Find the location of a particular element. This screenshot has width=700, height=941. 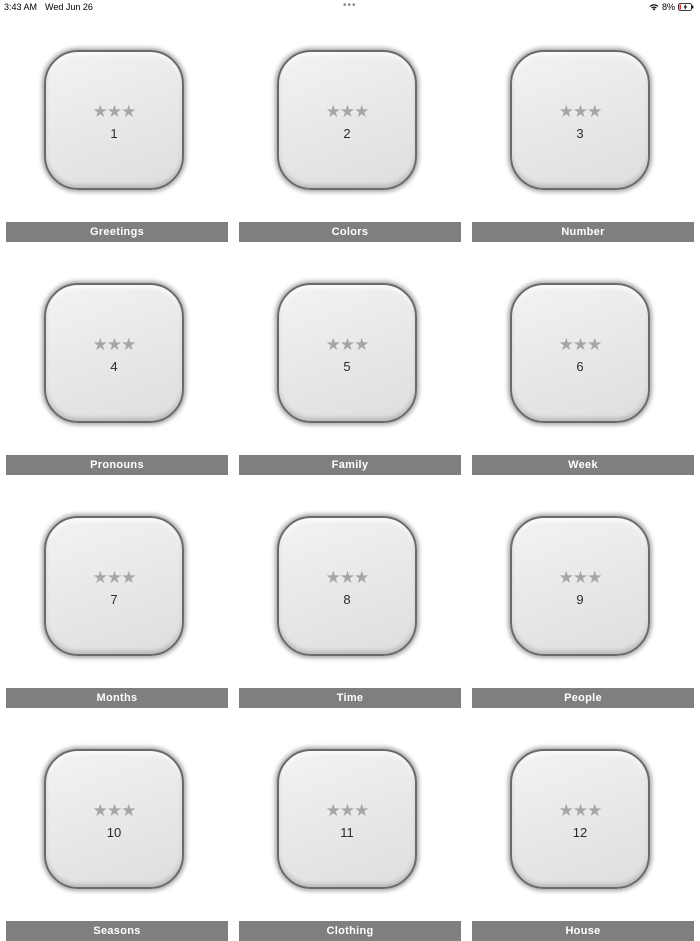

level-number: 10 is located at coordinates (114, 832).